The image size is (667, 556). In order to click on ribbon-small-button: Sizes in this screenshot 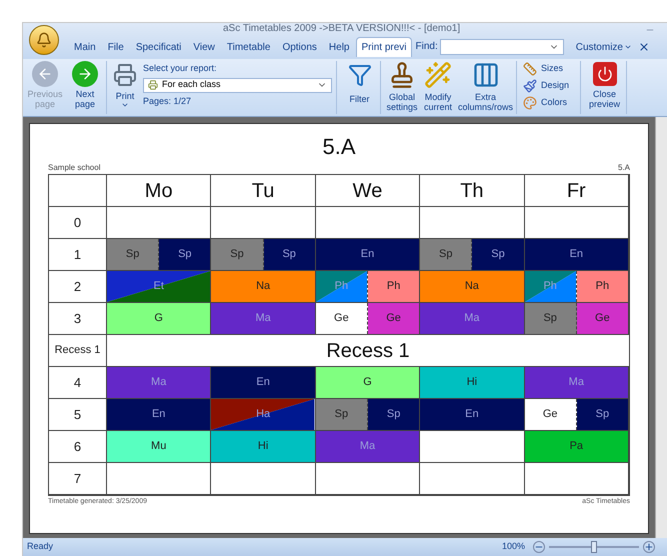, I will do `click(549, 68)`.